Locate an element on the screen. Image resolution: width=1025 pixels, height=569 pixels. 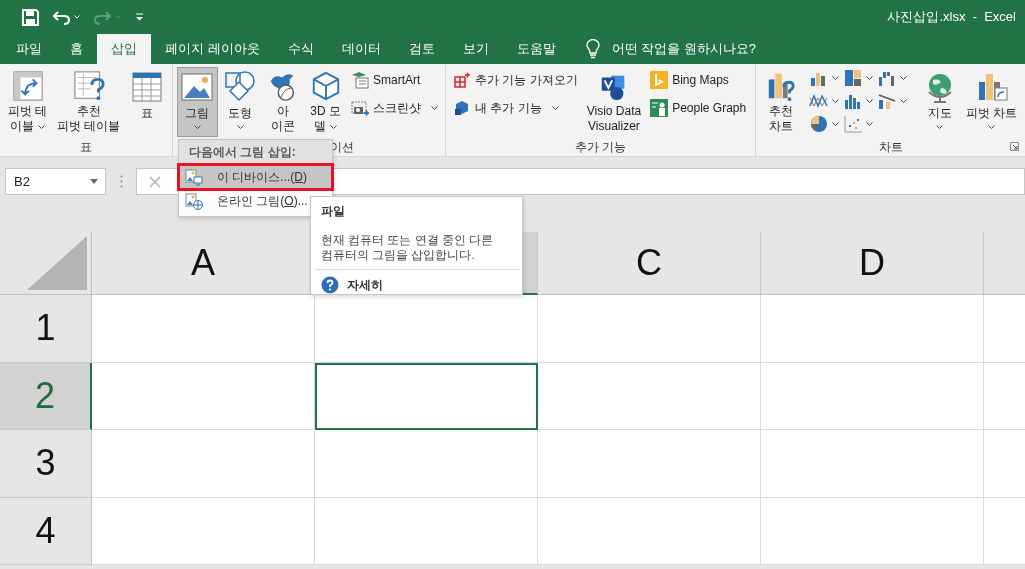
group-label: 차트 is located at coordinates (890, 147).